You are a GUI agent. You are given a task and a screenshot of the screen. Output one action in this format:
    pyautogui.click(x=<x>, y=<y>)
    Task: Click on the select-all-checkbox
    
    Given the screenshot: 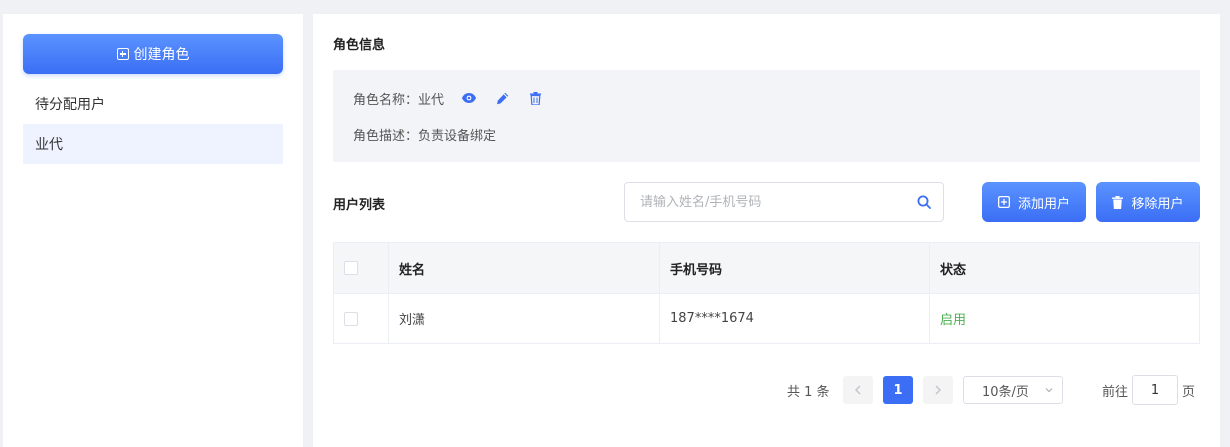 What is the action you would take?
    pyautogui.click(x=351, y=268)
    